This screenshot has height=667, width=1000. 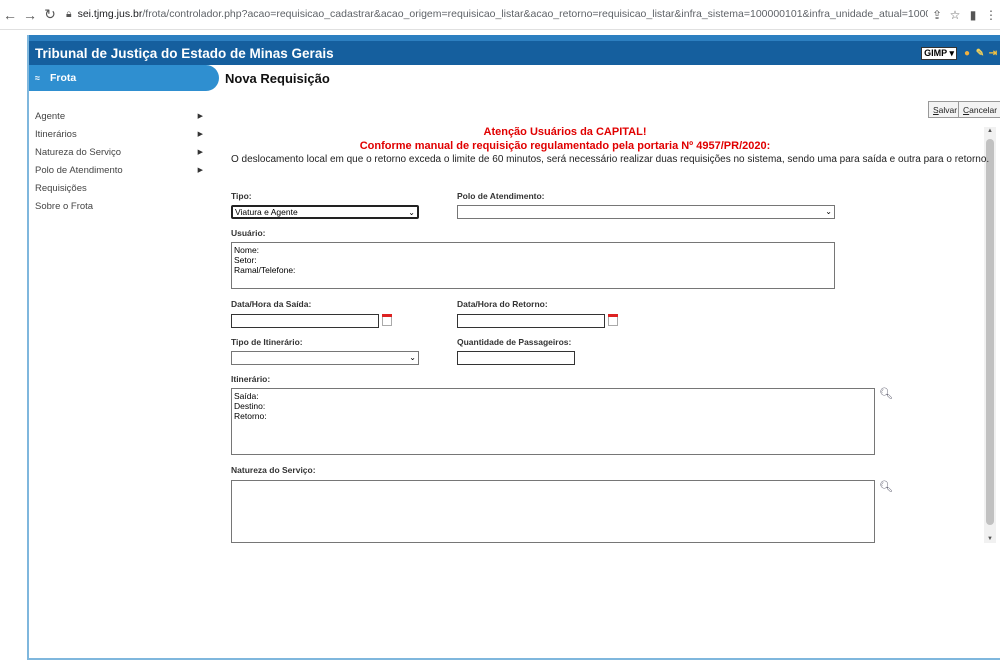 What do you see at coordinates (271, 304) in the screenshot?
I see `saida-label: Data/Hora da Saída:` at bounding box center [271, 304].